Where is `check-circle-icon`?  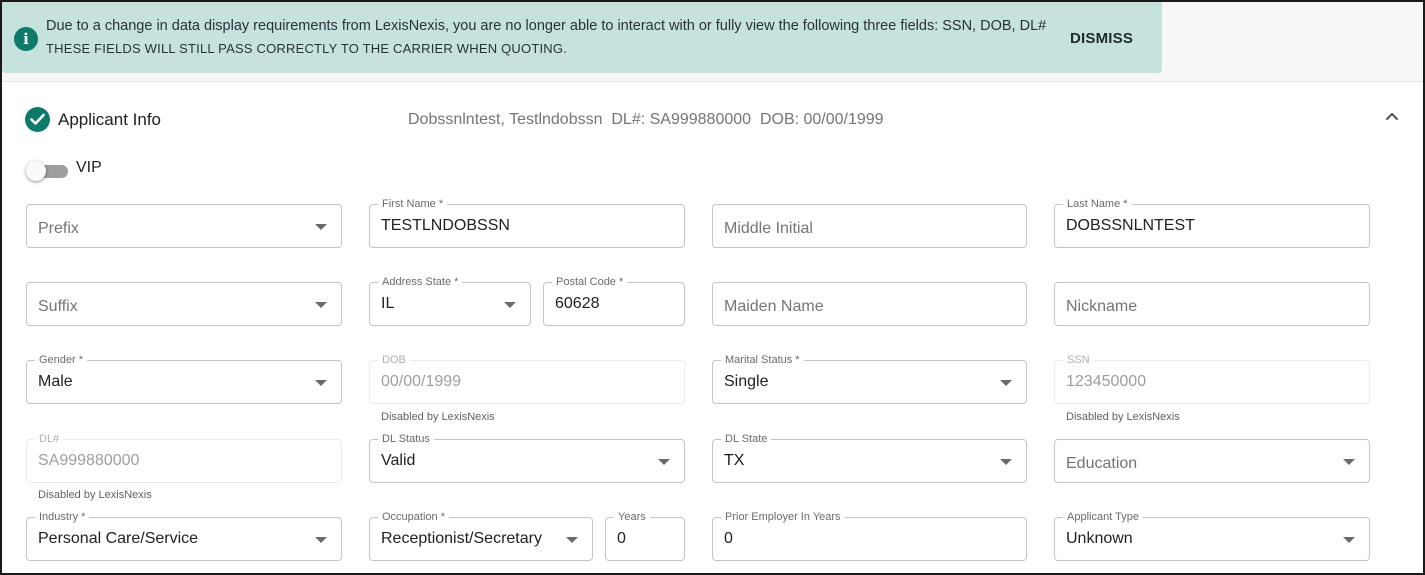
check-circle-icon is located at coordinates (37, 119).